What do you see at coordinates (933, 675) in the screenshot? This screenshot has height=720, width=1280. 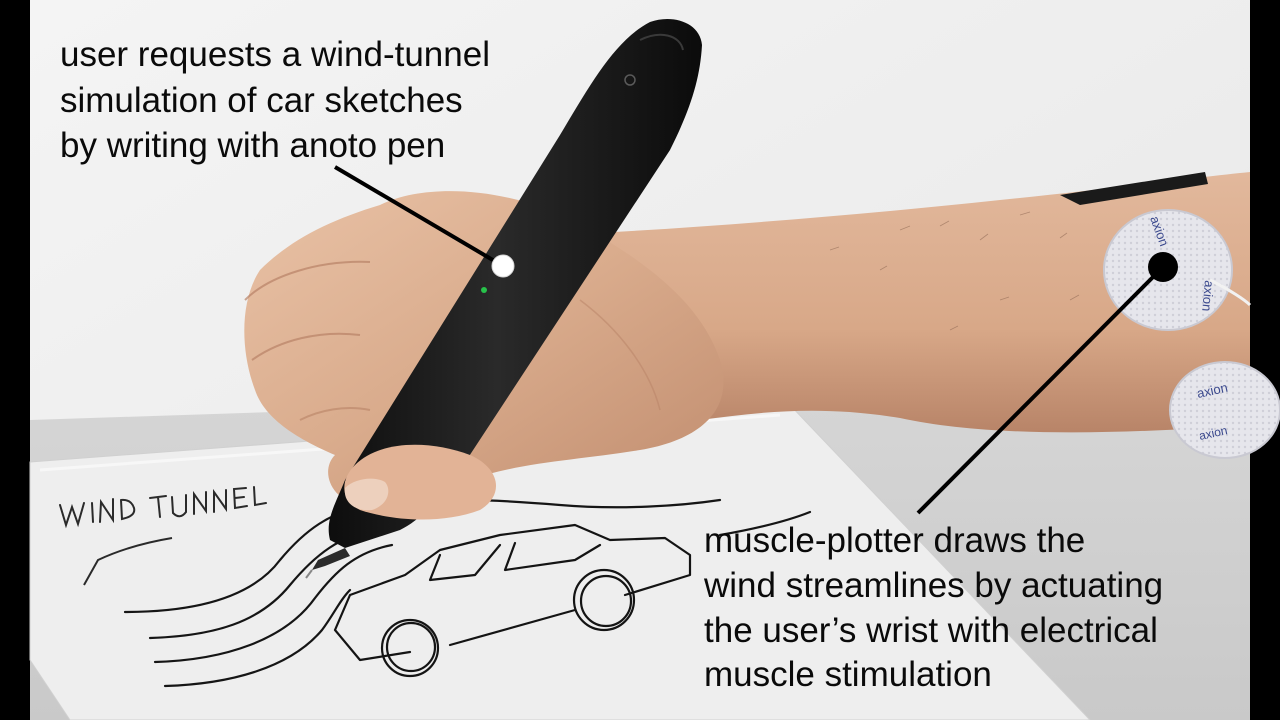 I see `annotation-line: muscle stimulation` at bounding box center [933, 675].